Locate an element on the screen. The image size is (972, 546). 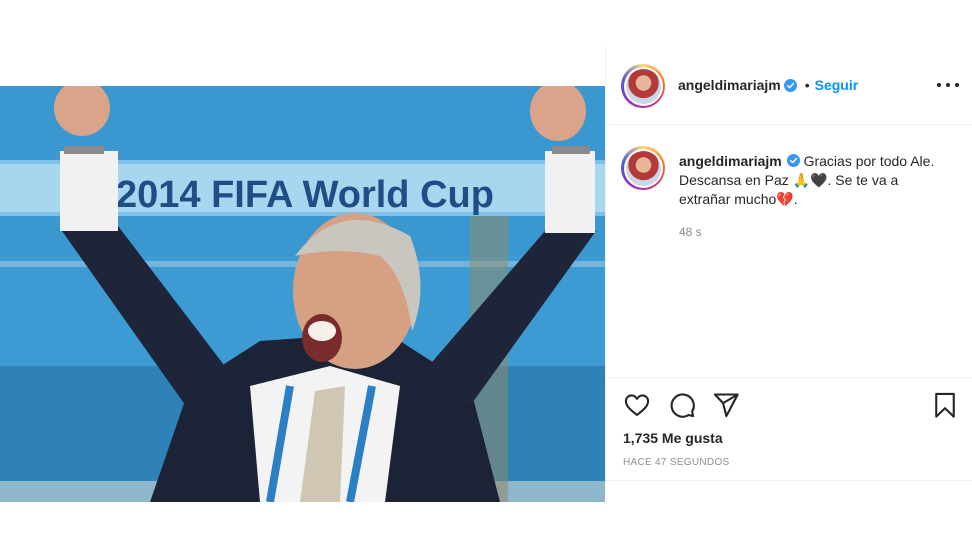
author-username: angeldimariajm is located at coordinates (729, 85).